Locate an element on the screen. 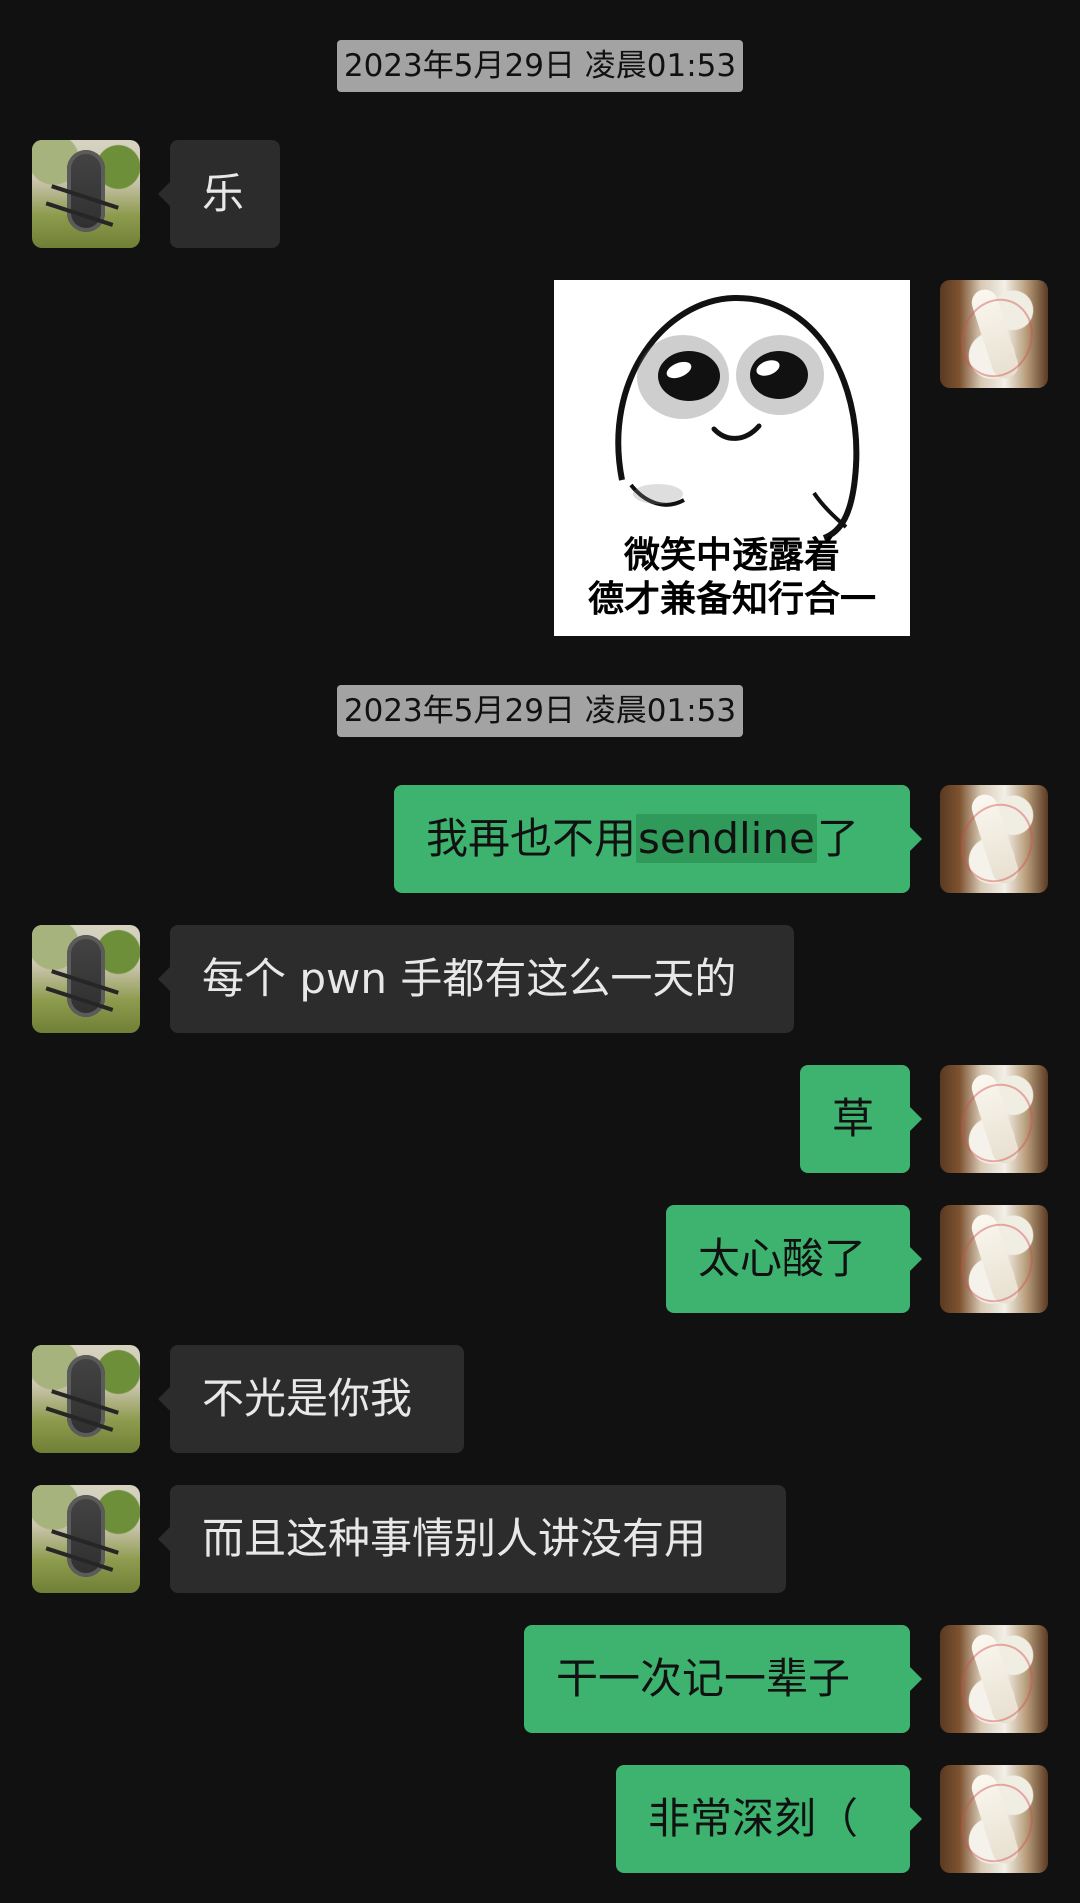 The height and width of the screenshot is (1903, 1080). message-bubble-sent: 我再也不用sendline了 is located at coordinates (658, 839).